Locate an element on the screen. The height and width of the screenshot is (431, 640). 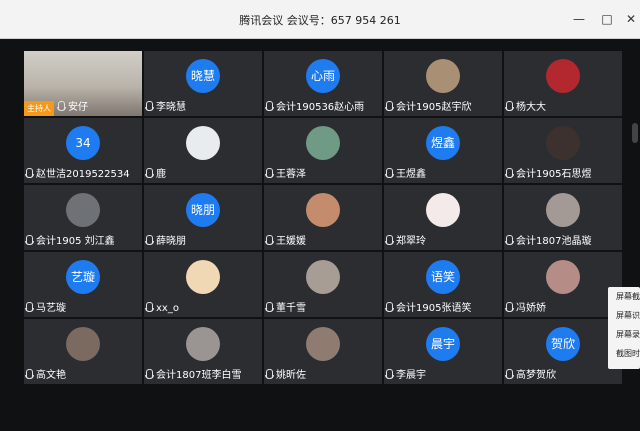
participant-name-text: 姚昕佐 is located at coordinates (291, 375).